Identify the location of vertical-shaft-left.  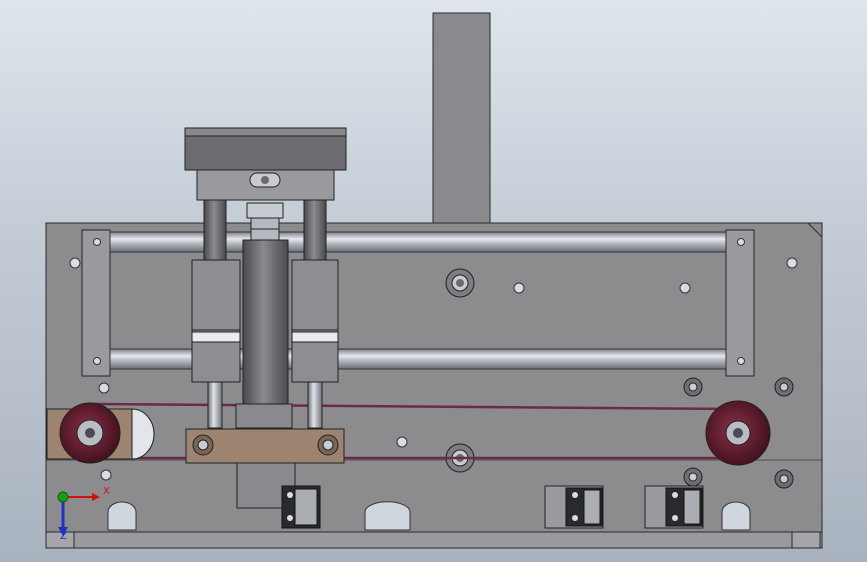
(215, 231).